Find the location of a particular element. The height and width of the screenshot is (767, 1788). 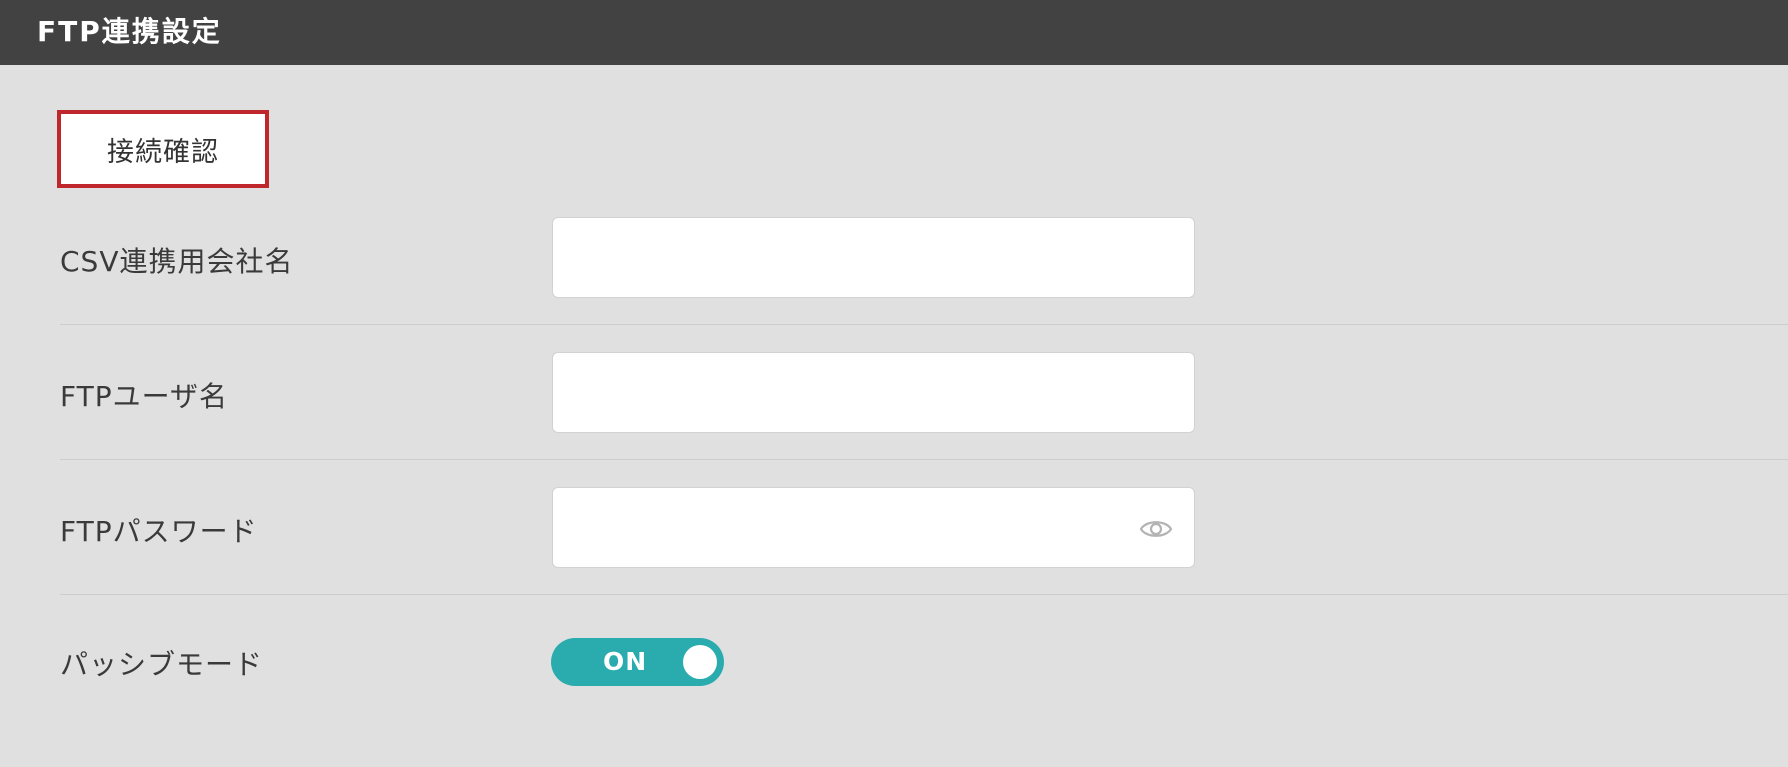

passive-mode-toggle: ON is located at coordinates (637, 662).